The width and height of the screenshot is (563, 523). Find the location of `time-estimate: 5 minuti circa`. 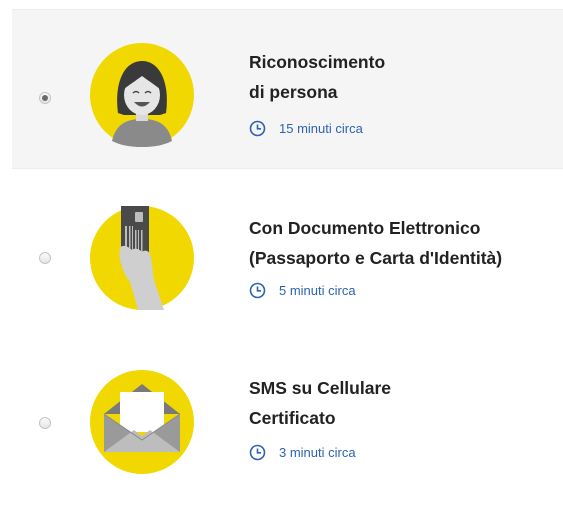

time-estimate: 5 minuti circa is located at coordinates (302, 290).